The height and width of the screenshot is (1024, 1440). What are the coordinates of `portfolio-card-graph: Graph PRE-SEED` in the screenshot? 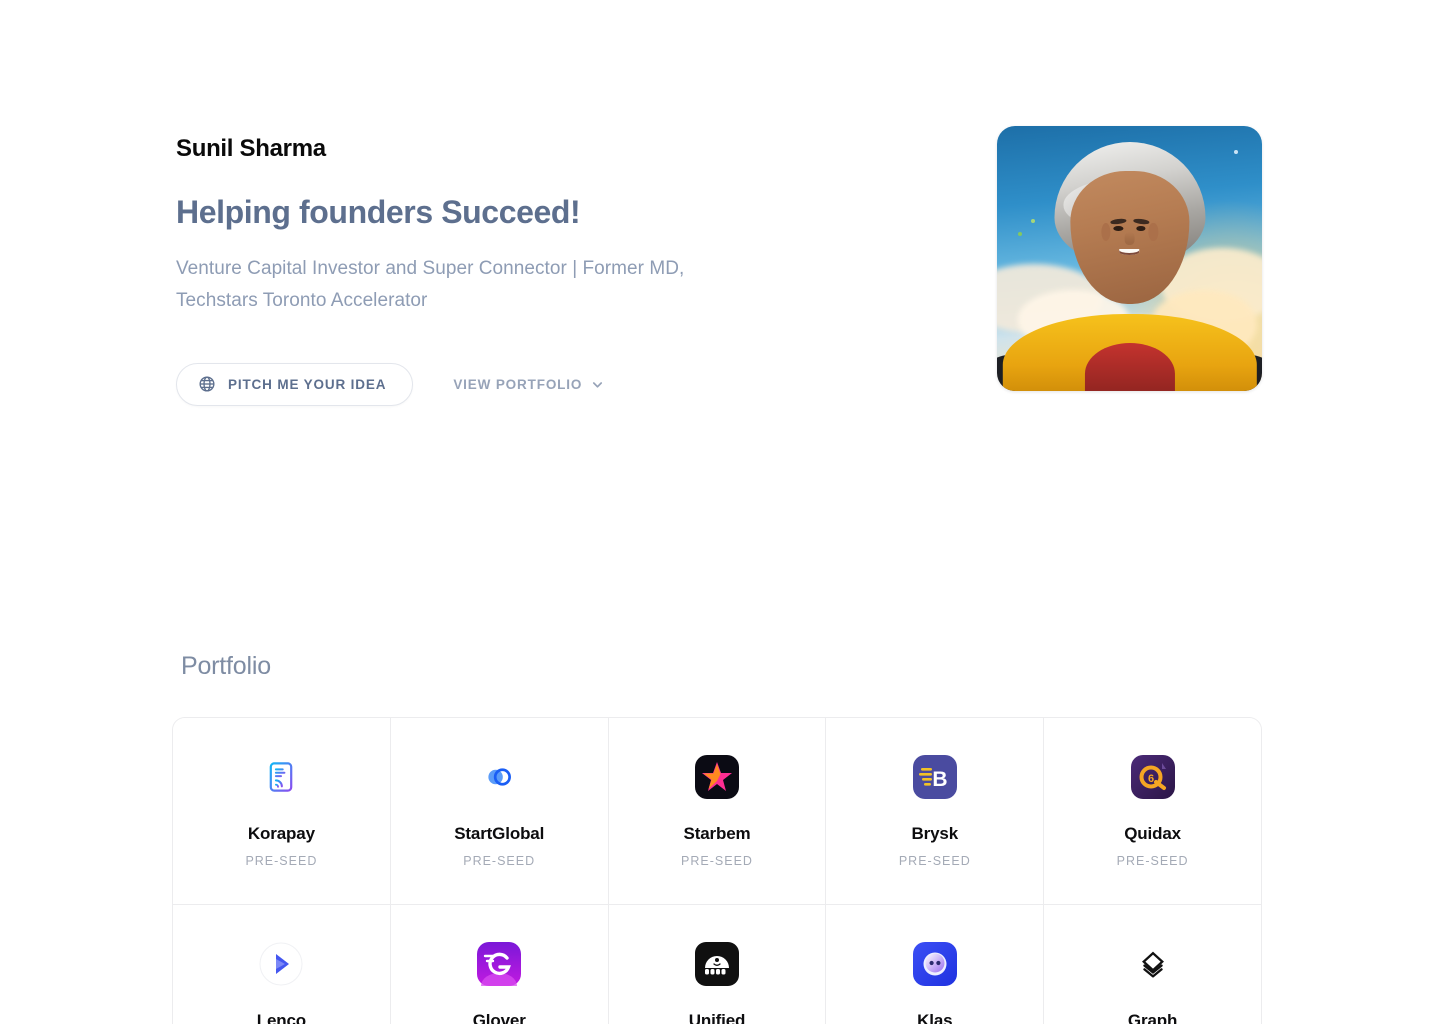 It's located at (1152, 964).